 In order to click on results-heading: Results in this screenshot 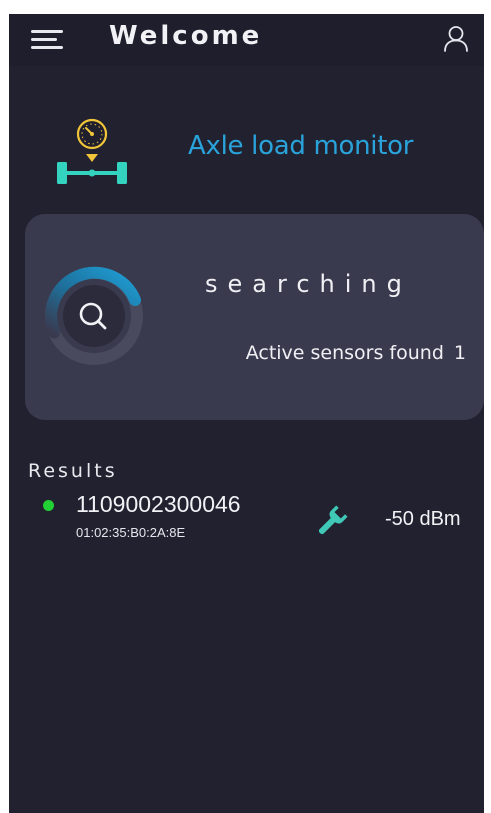, I will do `click(73, 471)`.